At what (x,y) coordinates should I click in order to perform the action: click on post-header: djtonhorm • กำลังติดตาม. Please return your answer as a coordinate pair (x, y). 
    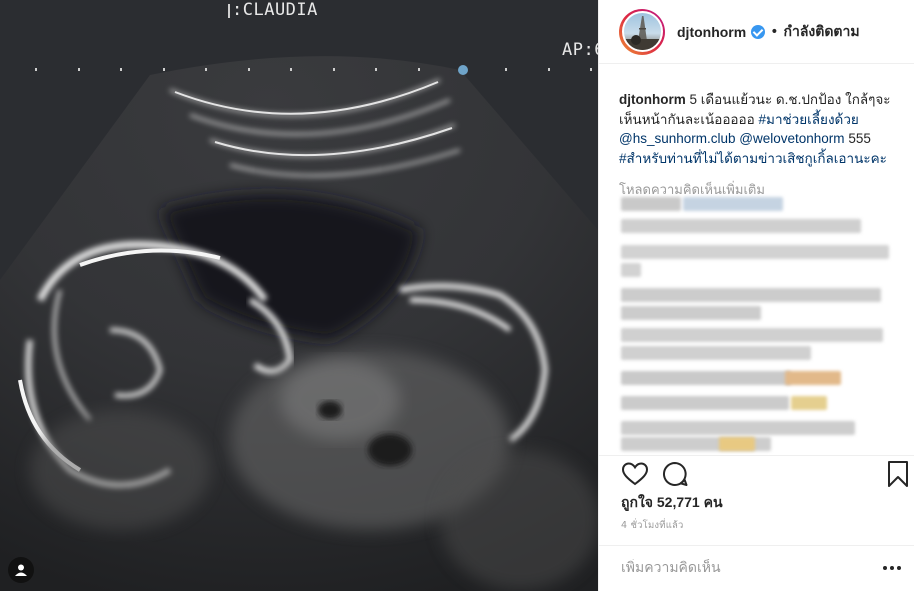
    Looking at the image, I should click on (756, 32).